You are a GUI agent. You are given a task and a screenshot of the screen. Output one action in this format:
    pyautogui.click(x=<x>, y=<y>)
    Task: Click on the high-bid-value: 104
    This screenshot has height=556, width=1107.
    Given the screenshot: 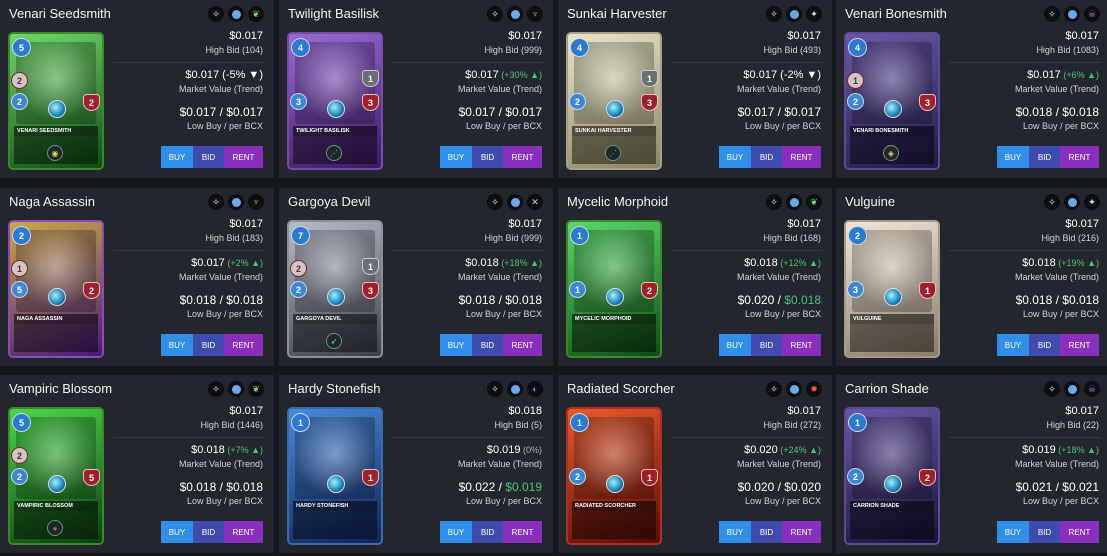 What is the action you would take?
    pyautogui.click(x=252, y=50)
    